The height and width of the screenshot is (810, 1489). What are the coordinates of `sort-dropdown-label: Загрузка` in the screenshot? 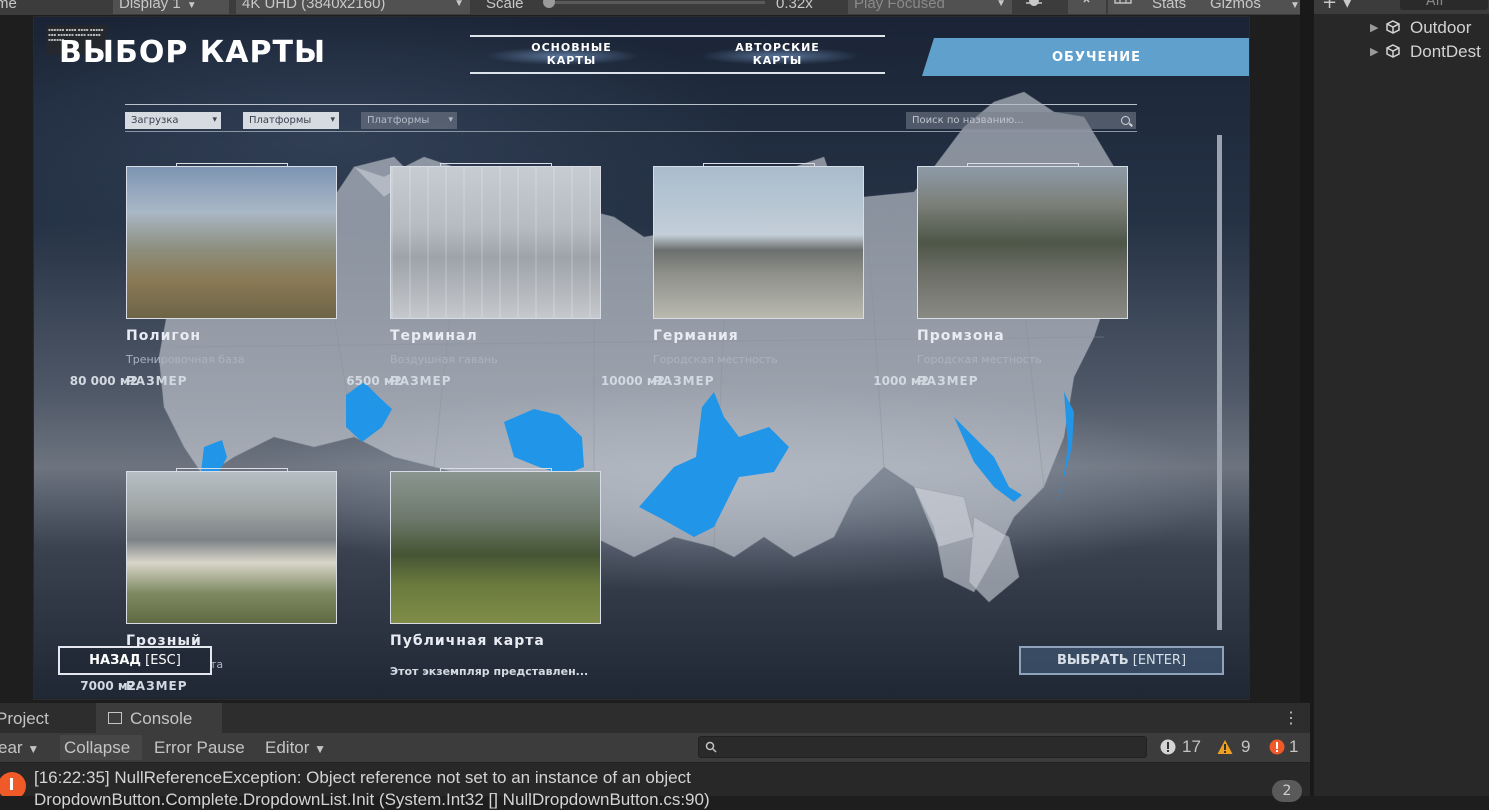 It's located at (155, 120).